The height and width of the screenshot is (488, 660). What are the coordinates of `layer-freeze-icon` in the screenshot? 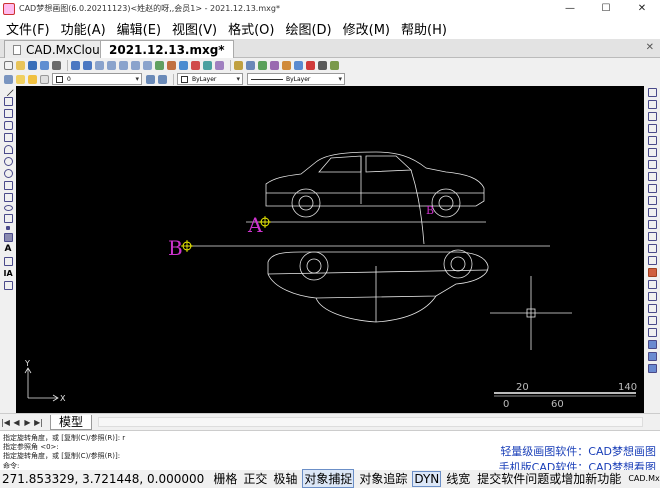 It's located at (652, 368).